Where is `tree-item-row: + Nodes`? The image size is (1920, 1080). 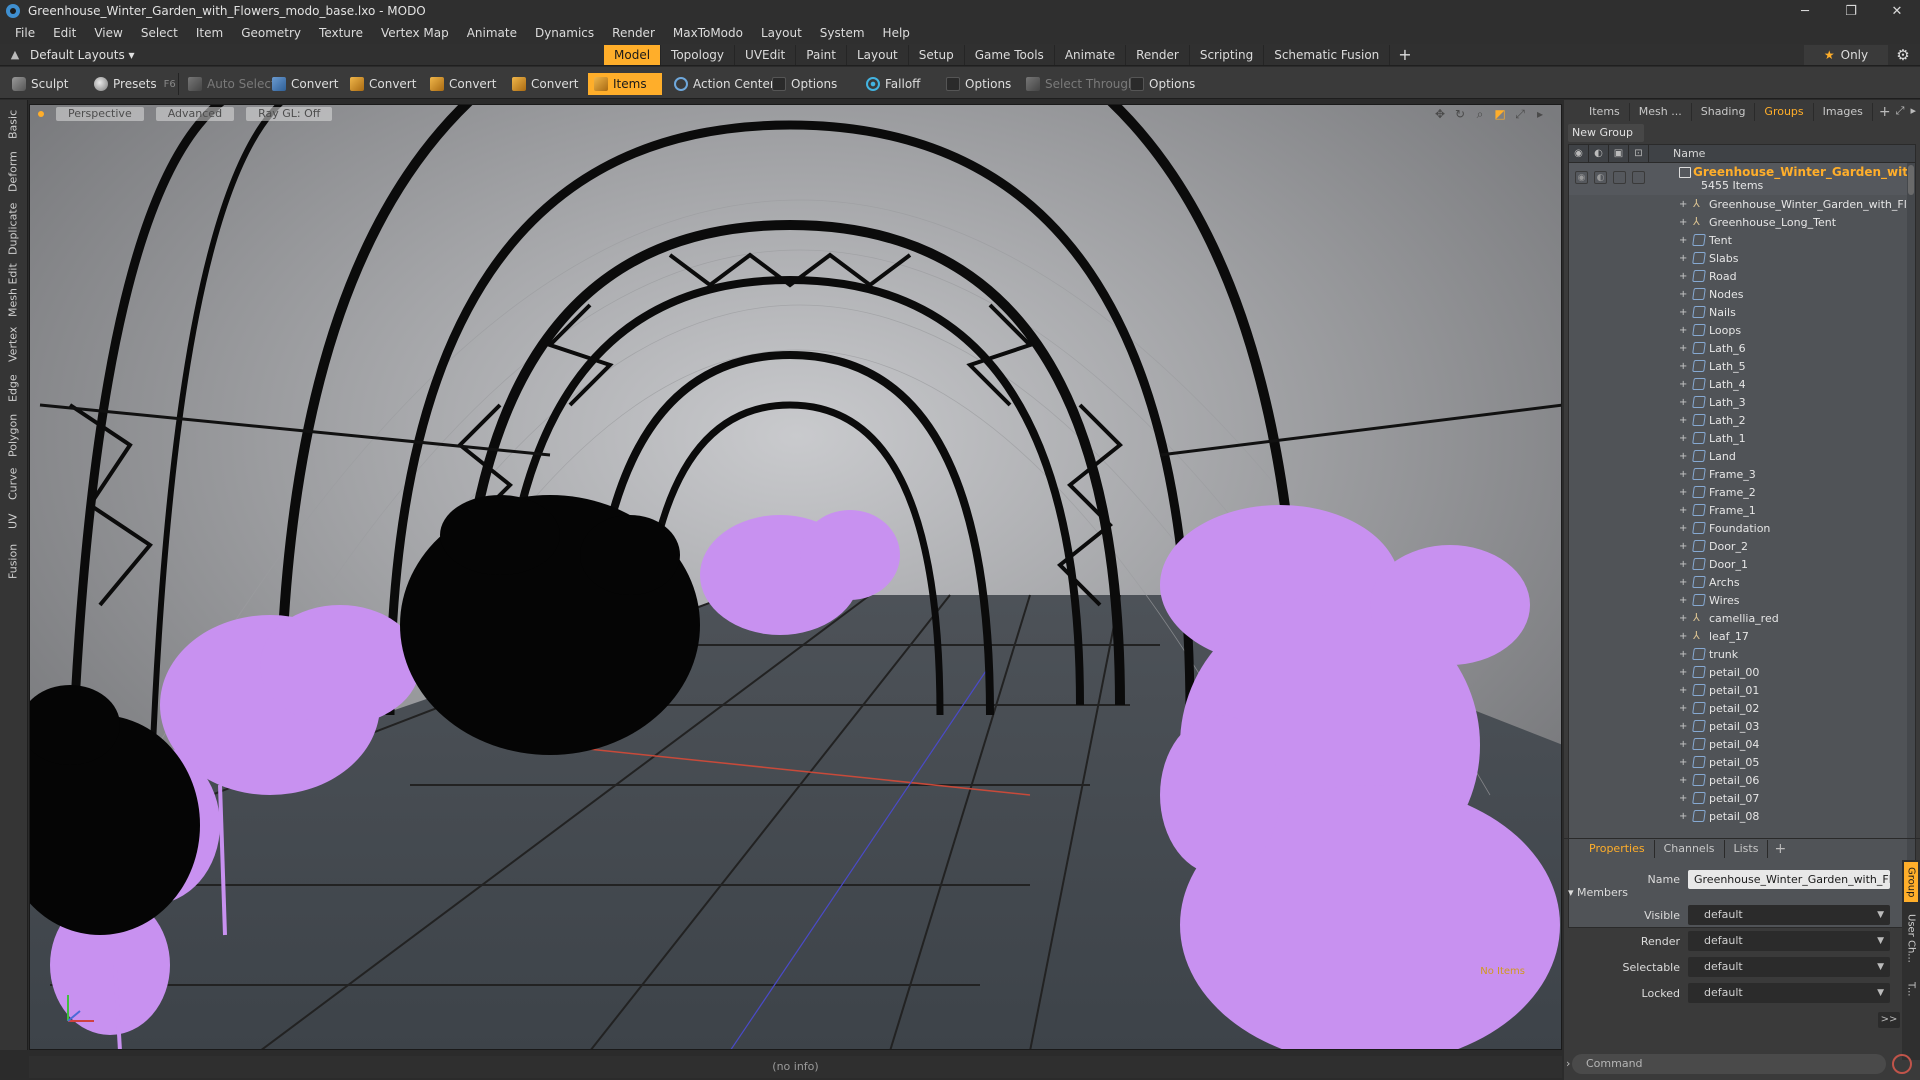
tree-item-row: + Nodes is located at coordinates (1742, 294).